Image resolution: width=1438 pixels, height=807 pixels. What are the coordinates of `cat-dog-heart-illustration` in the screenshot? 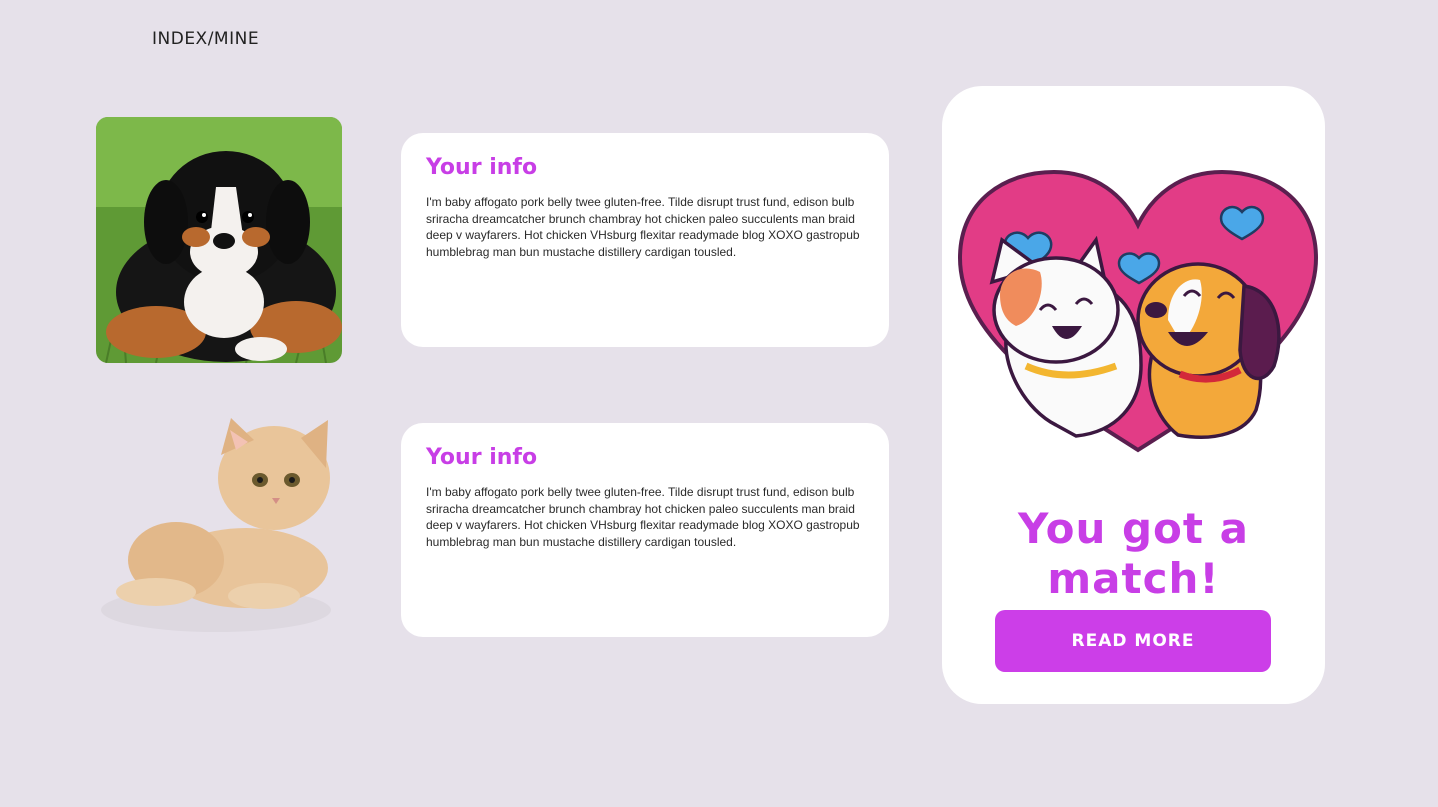 It's located at (1138, 311).